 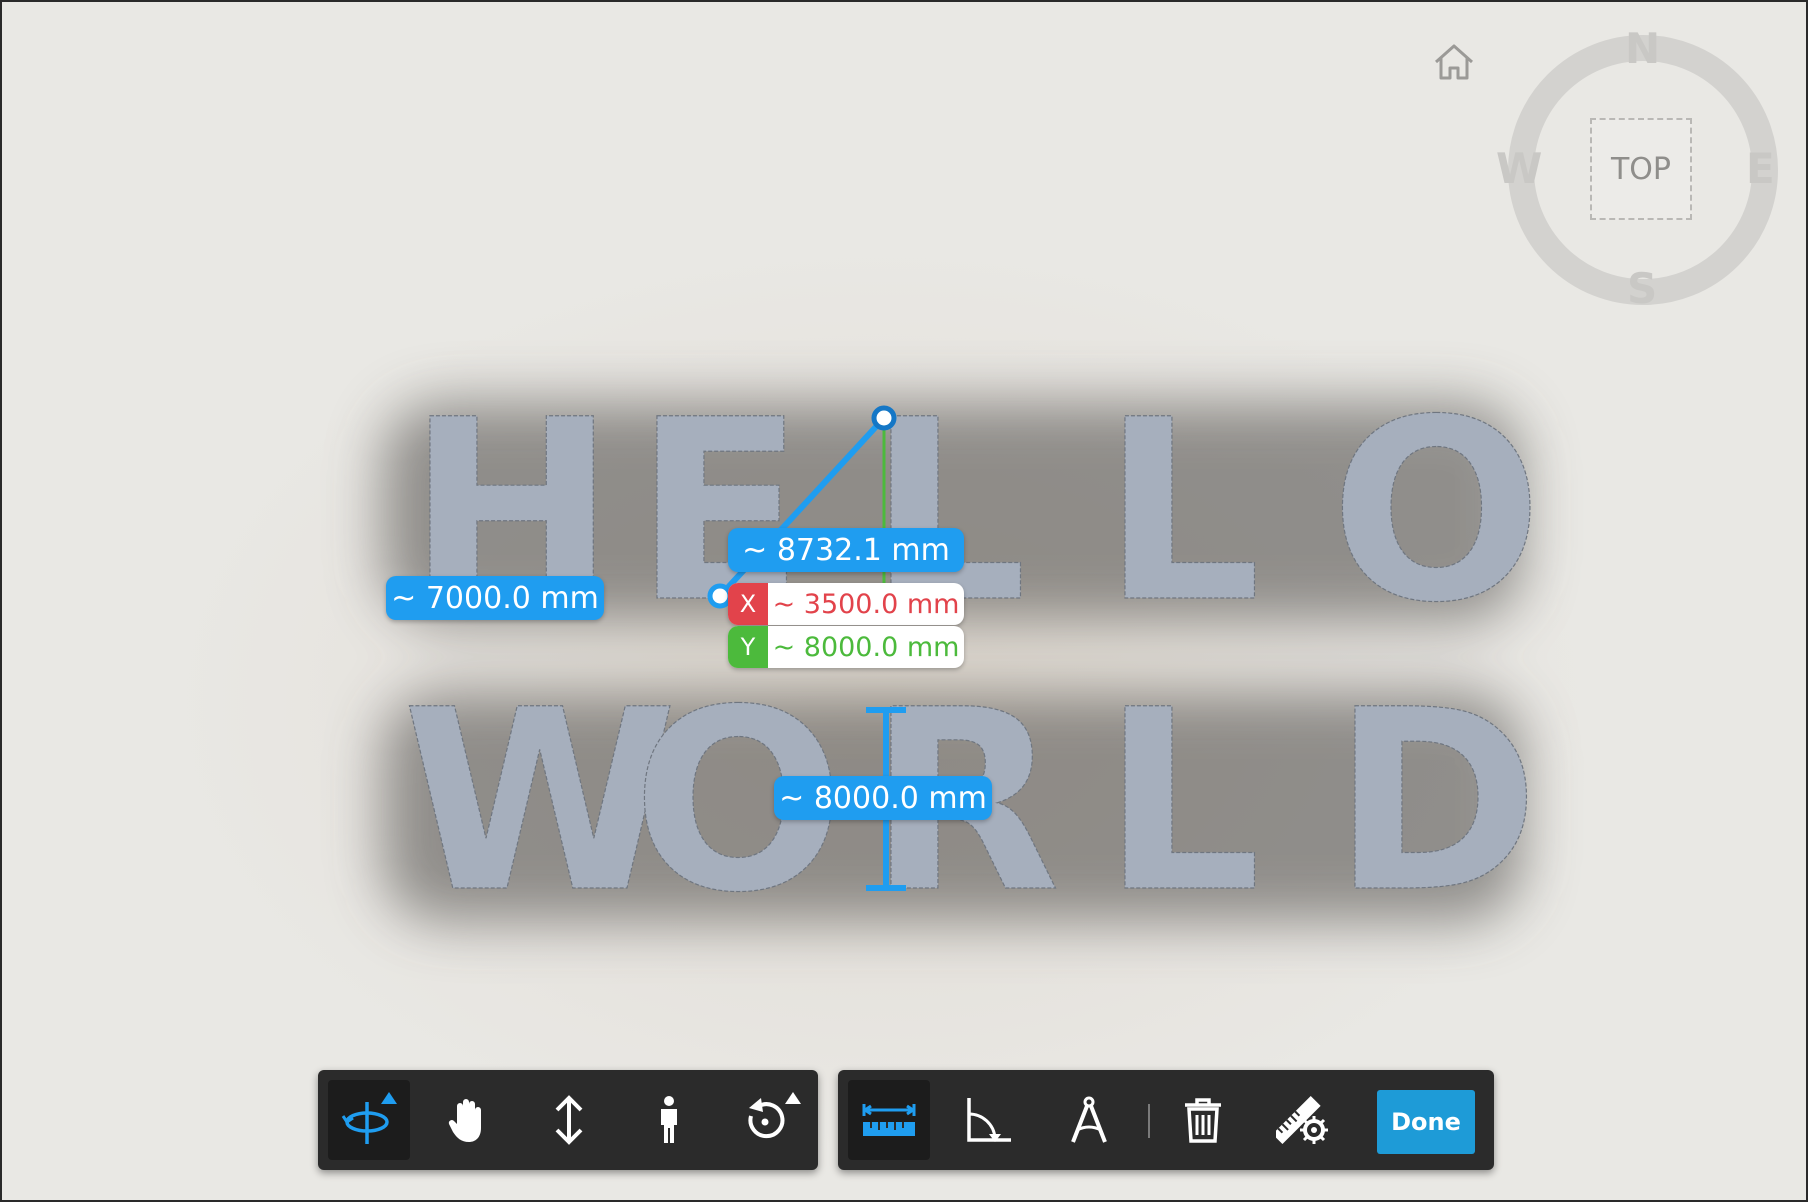 I want to click on letter-l-2: L, so click(x=1181, y=511).